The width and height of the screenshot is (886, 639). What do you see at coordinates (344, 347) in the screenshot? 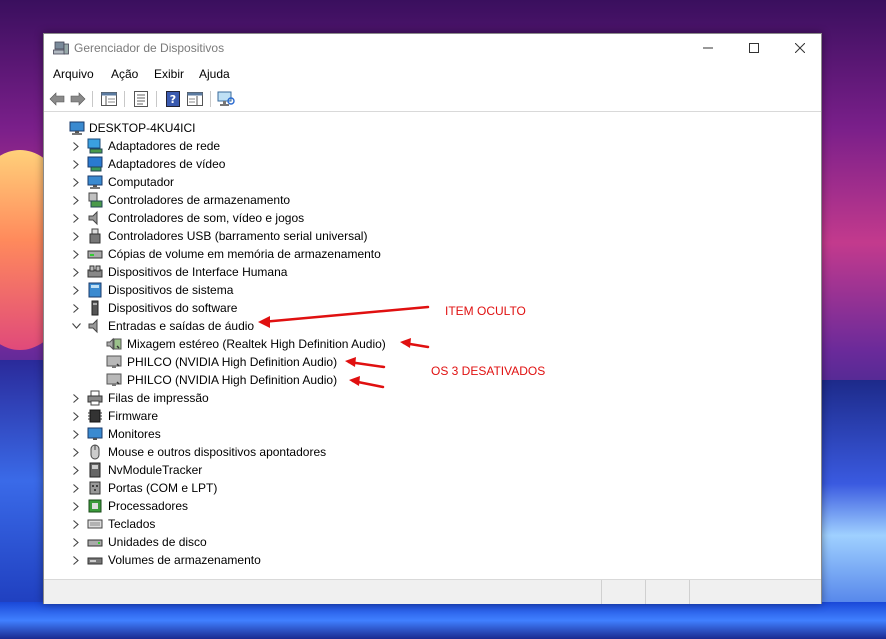
I see `annotation-overlay` at bounding box center [344, 347].